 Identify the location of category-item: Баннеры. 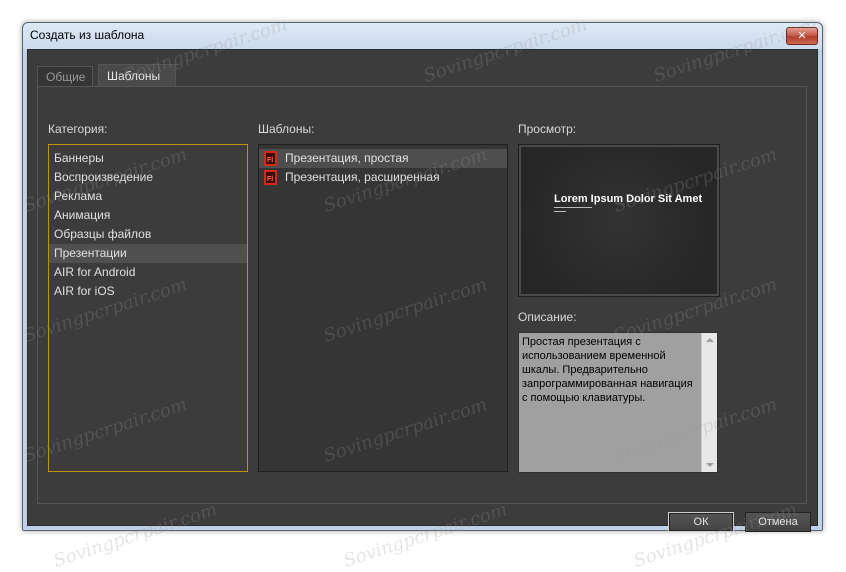
(148, 158).